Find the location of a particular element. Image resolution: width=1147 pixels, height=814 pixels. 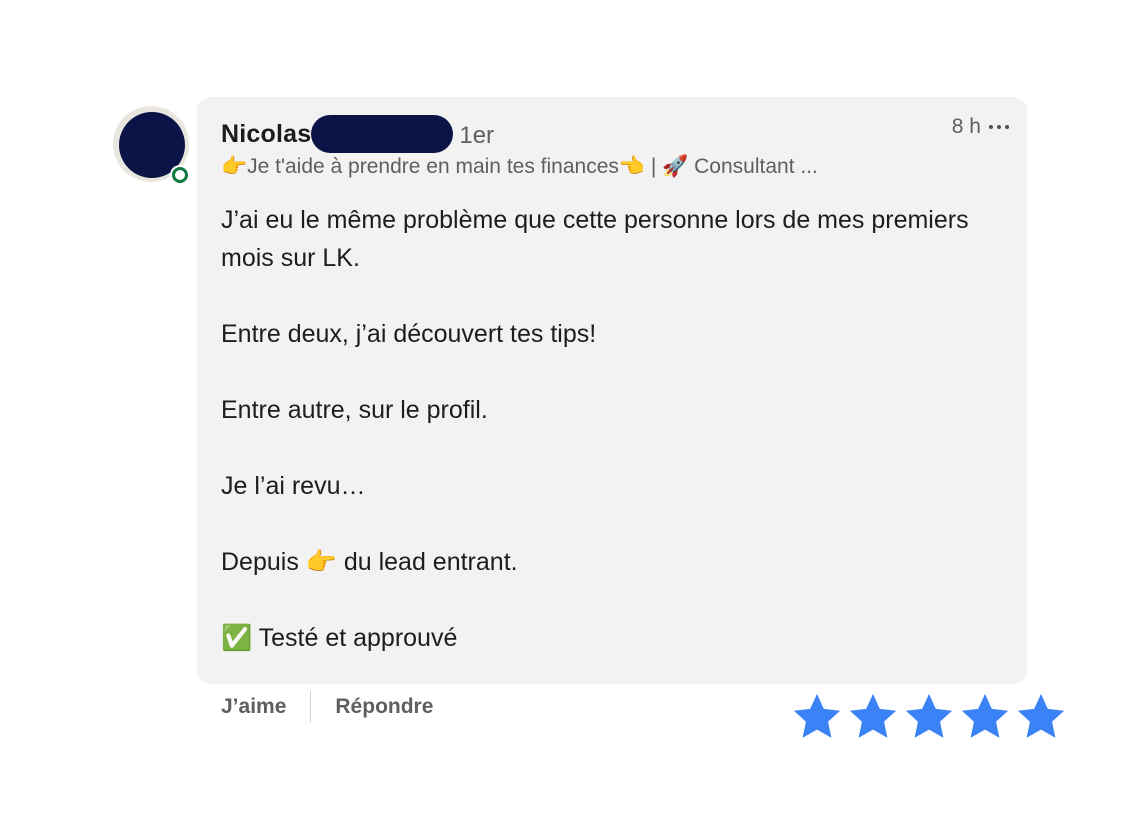

comment-paragraph: Depuis 👉 du lead entrant. is located at coordinates (369, 562).